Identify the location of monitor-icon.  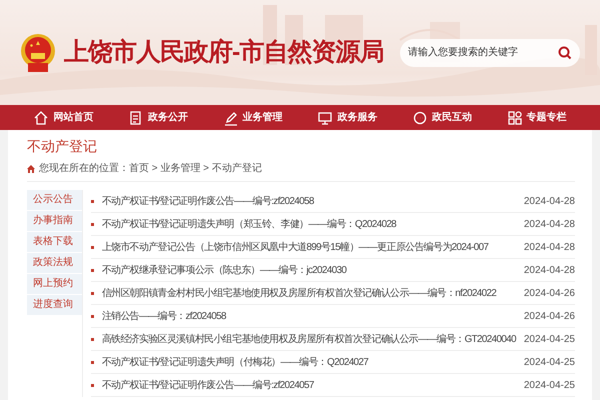
(325, 118).